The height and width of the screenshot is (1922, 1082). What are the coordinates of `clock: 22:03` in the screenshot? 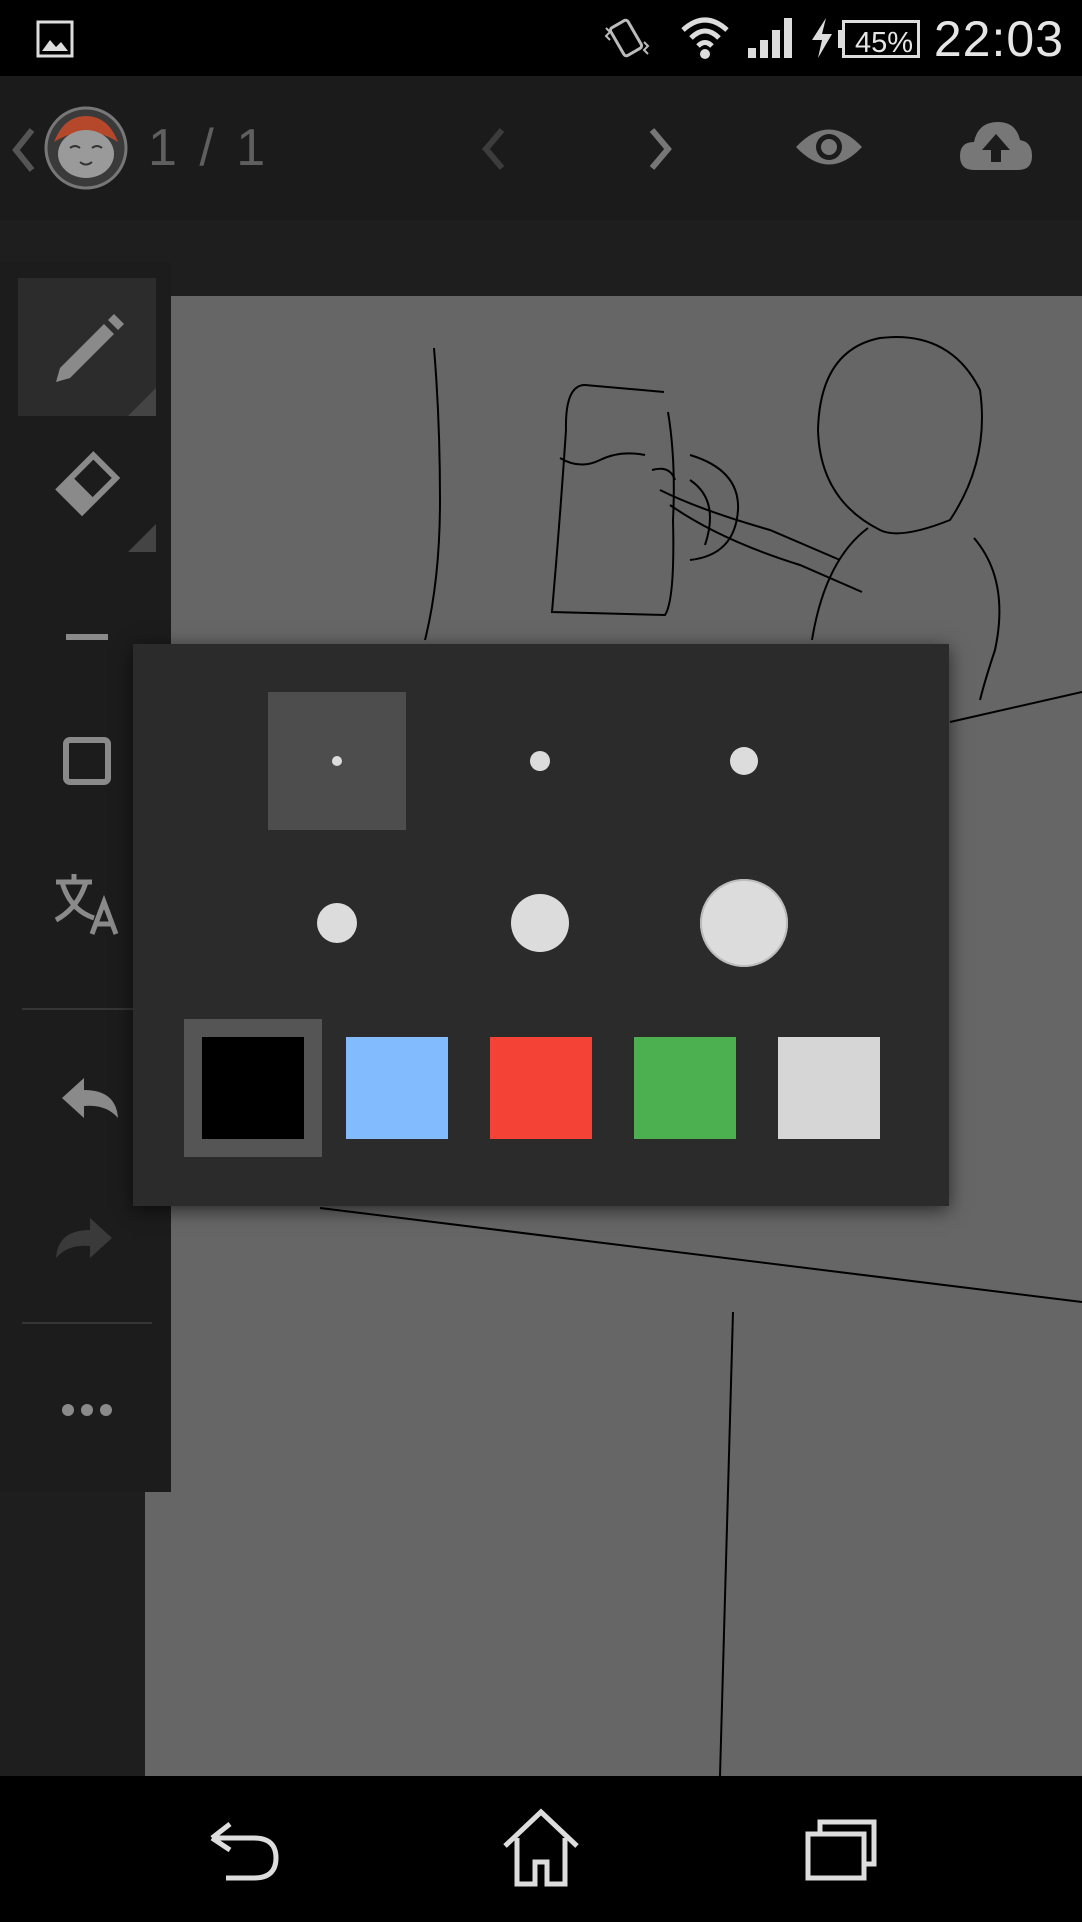 It's located at (998, 39).